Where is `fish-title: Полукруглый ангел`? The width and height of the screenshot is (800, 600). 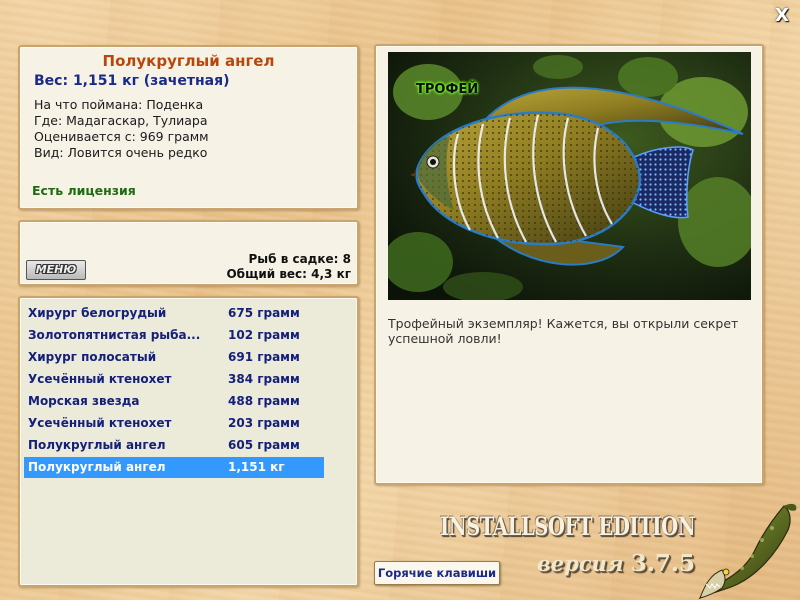 fish-title: Полукруглый ангел is located at coordinates (188, 61).